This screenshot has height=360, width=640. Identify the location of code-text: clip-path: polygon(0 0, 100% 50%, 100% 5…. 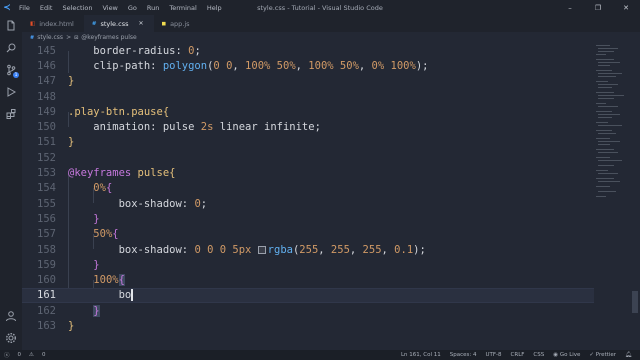
(248, 65).